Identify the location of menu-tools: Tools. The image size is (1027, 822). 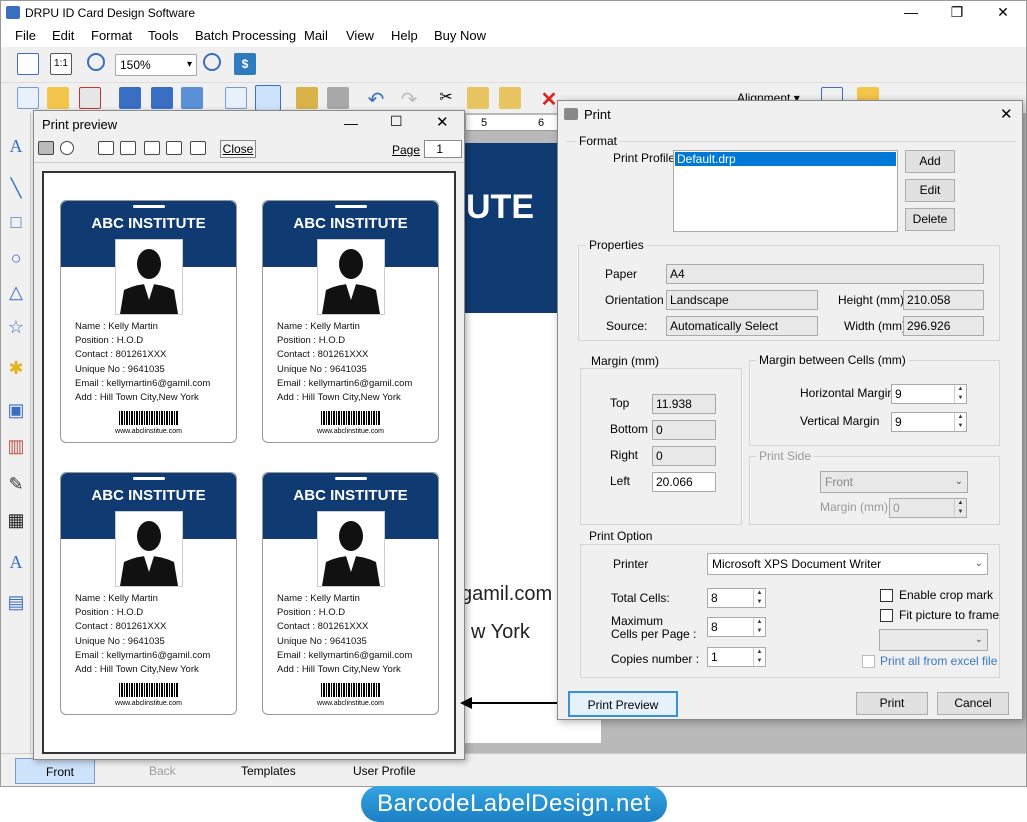
(163, 35).